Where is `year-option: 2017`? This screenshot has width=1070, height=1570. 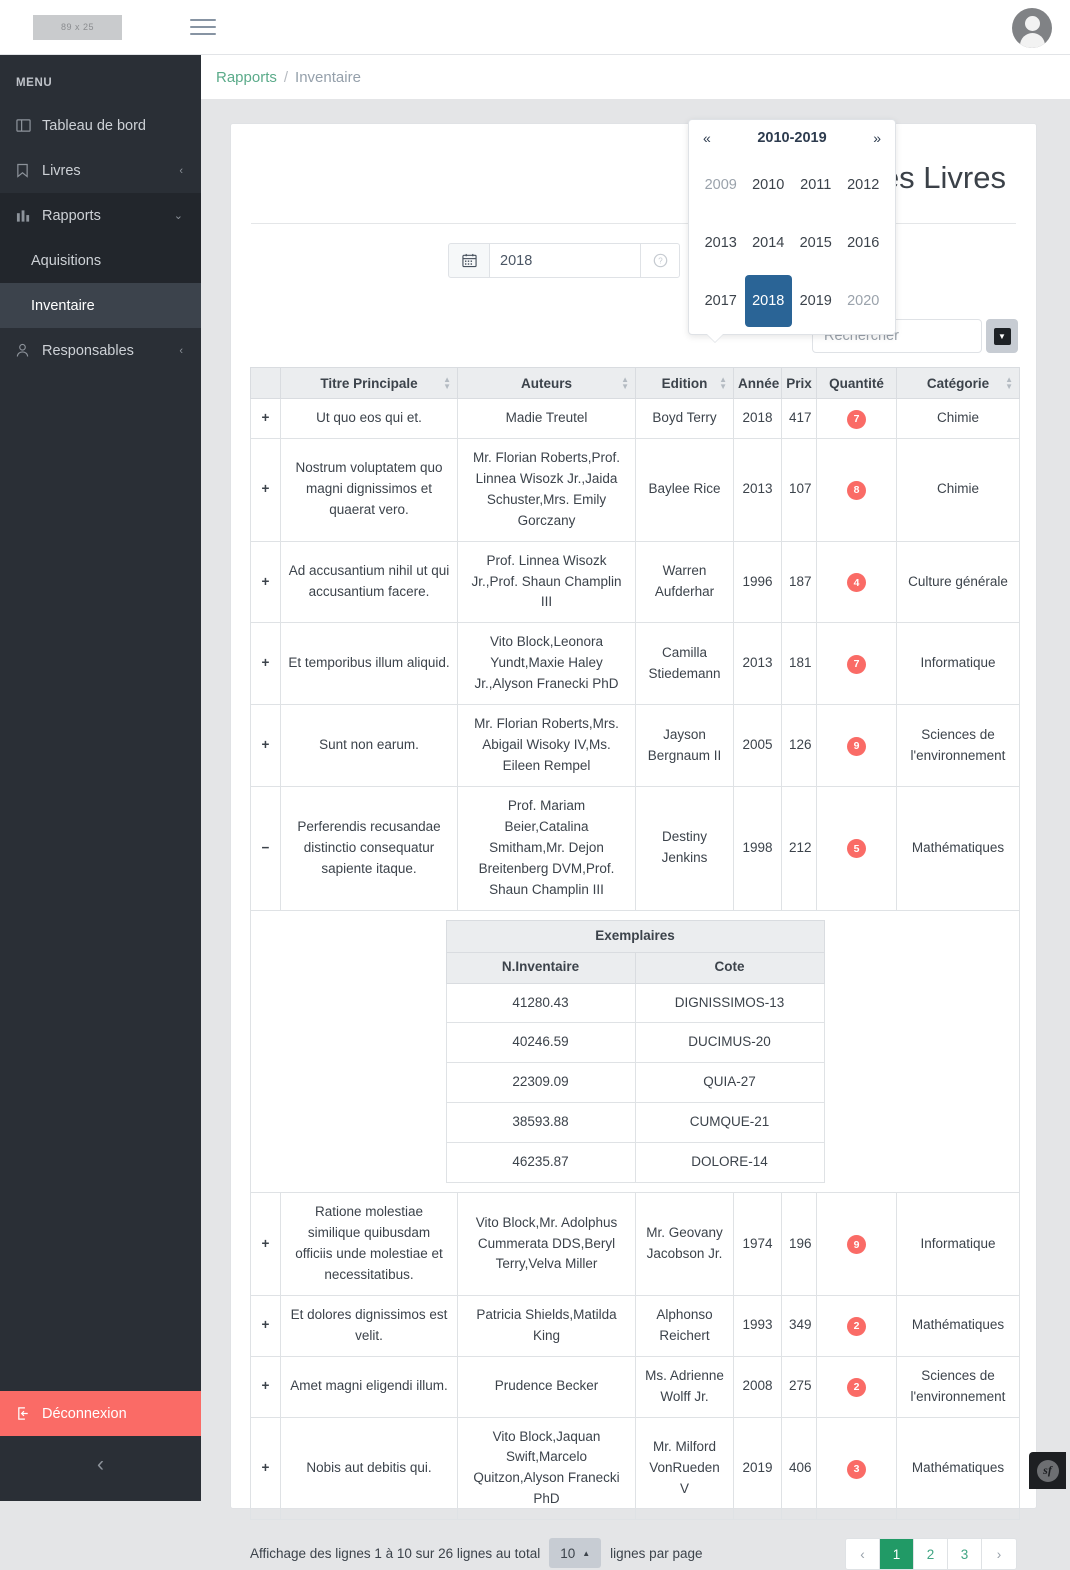 year-option: 2017 is located at coordinates (721, 301).